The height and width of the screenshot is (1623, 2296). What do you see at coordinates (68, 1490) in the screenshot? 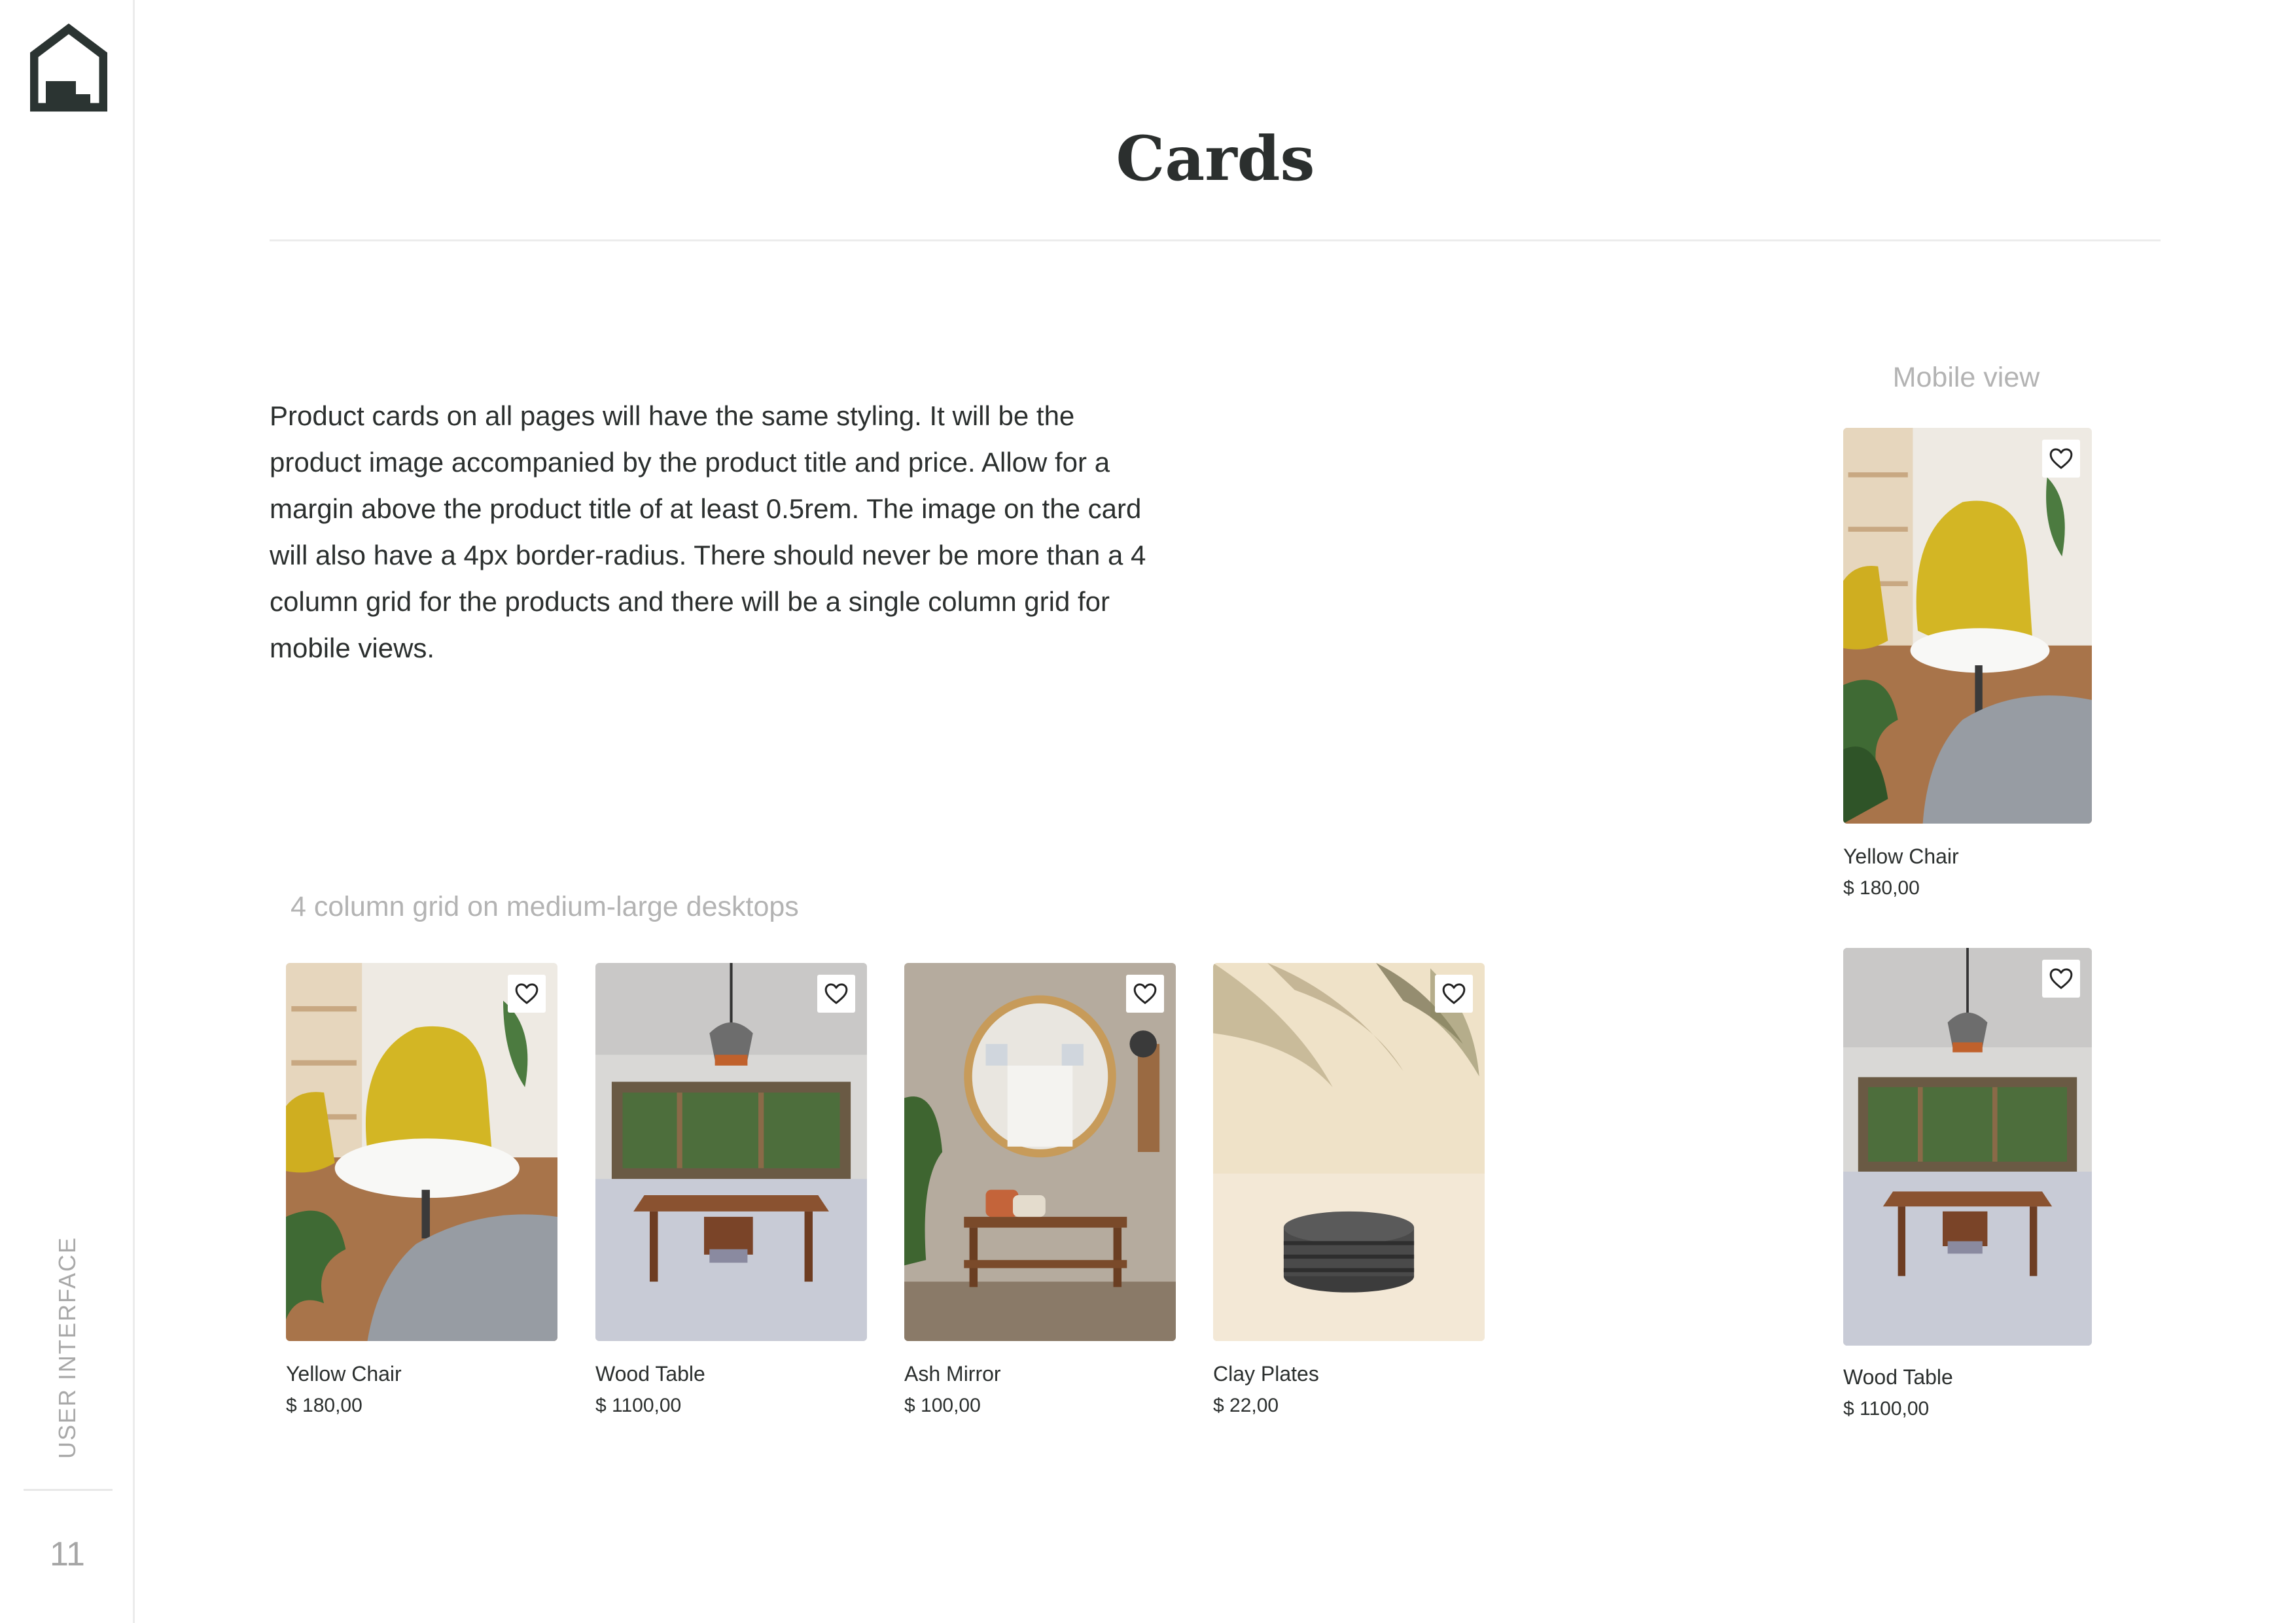
I see `sidebar-divider` at bounding box center [68, 1490].